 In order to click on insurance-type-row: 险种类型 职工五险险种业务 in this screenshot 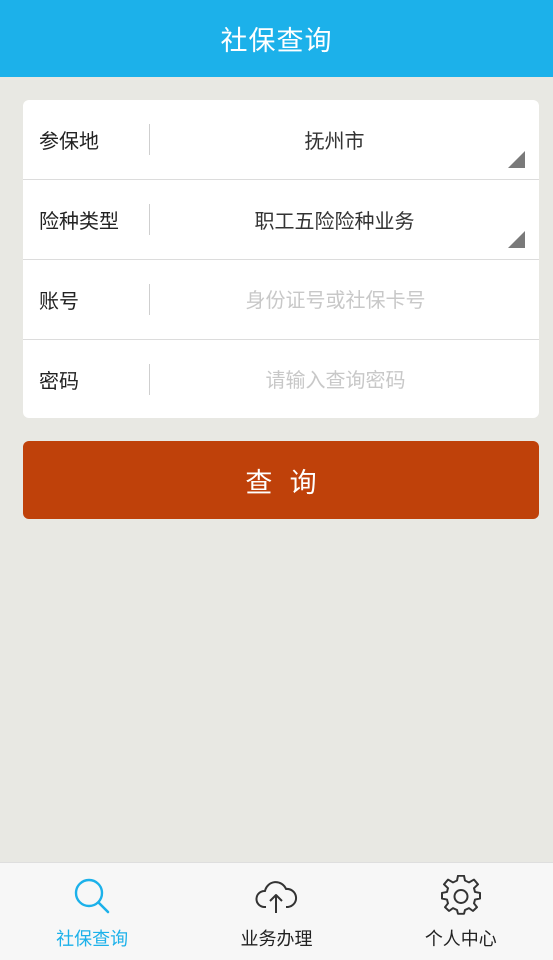, I will do `click(281, 220)`.